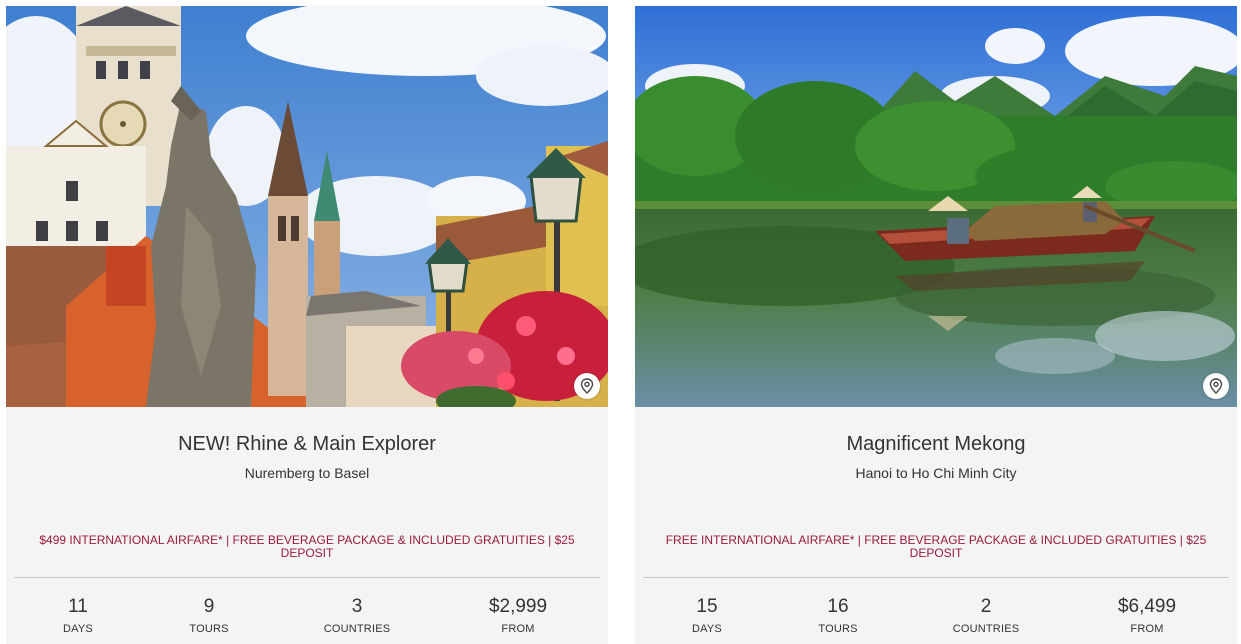 The width and height of the screenshot is (1241, 644). I want to click on stat-value: $6,499, so click(1147, 606).